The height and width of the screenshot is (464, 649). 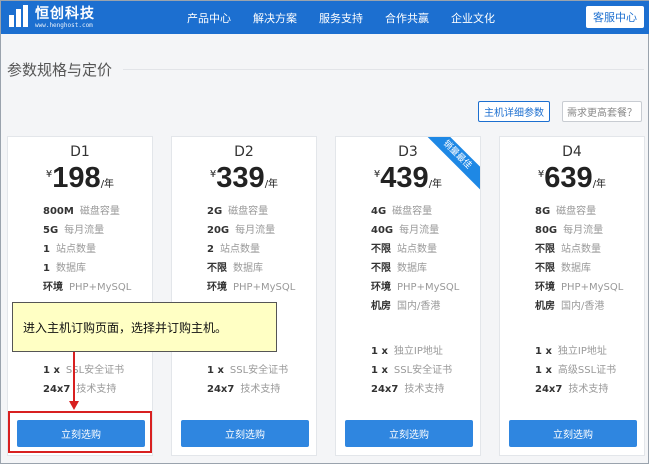 I want to click on brand-logo: 恒创科技 www.henghost.com, so click(x=51, y=17).